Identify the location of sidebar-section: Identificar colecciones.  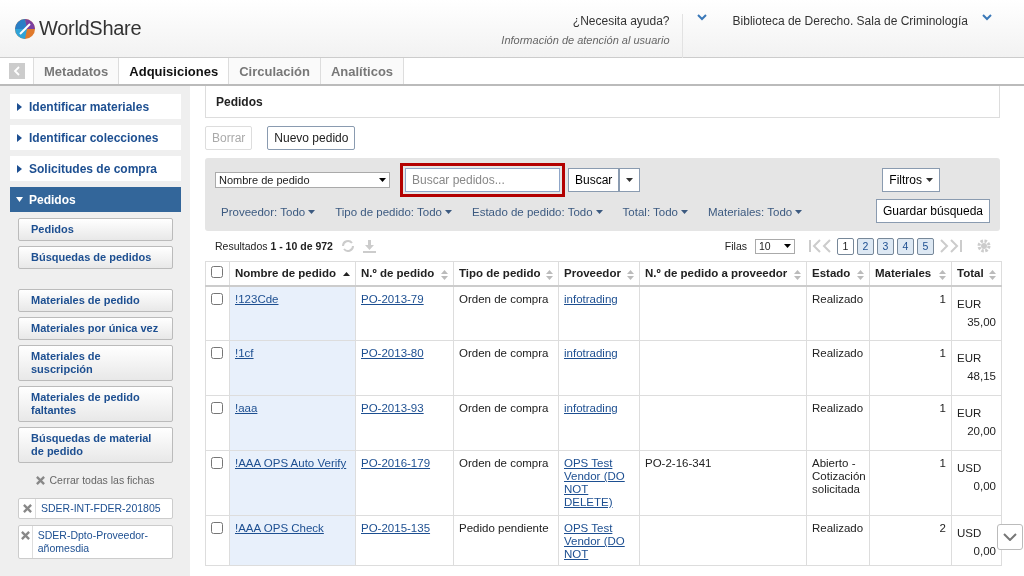
(95, 137).